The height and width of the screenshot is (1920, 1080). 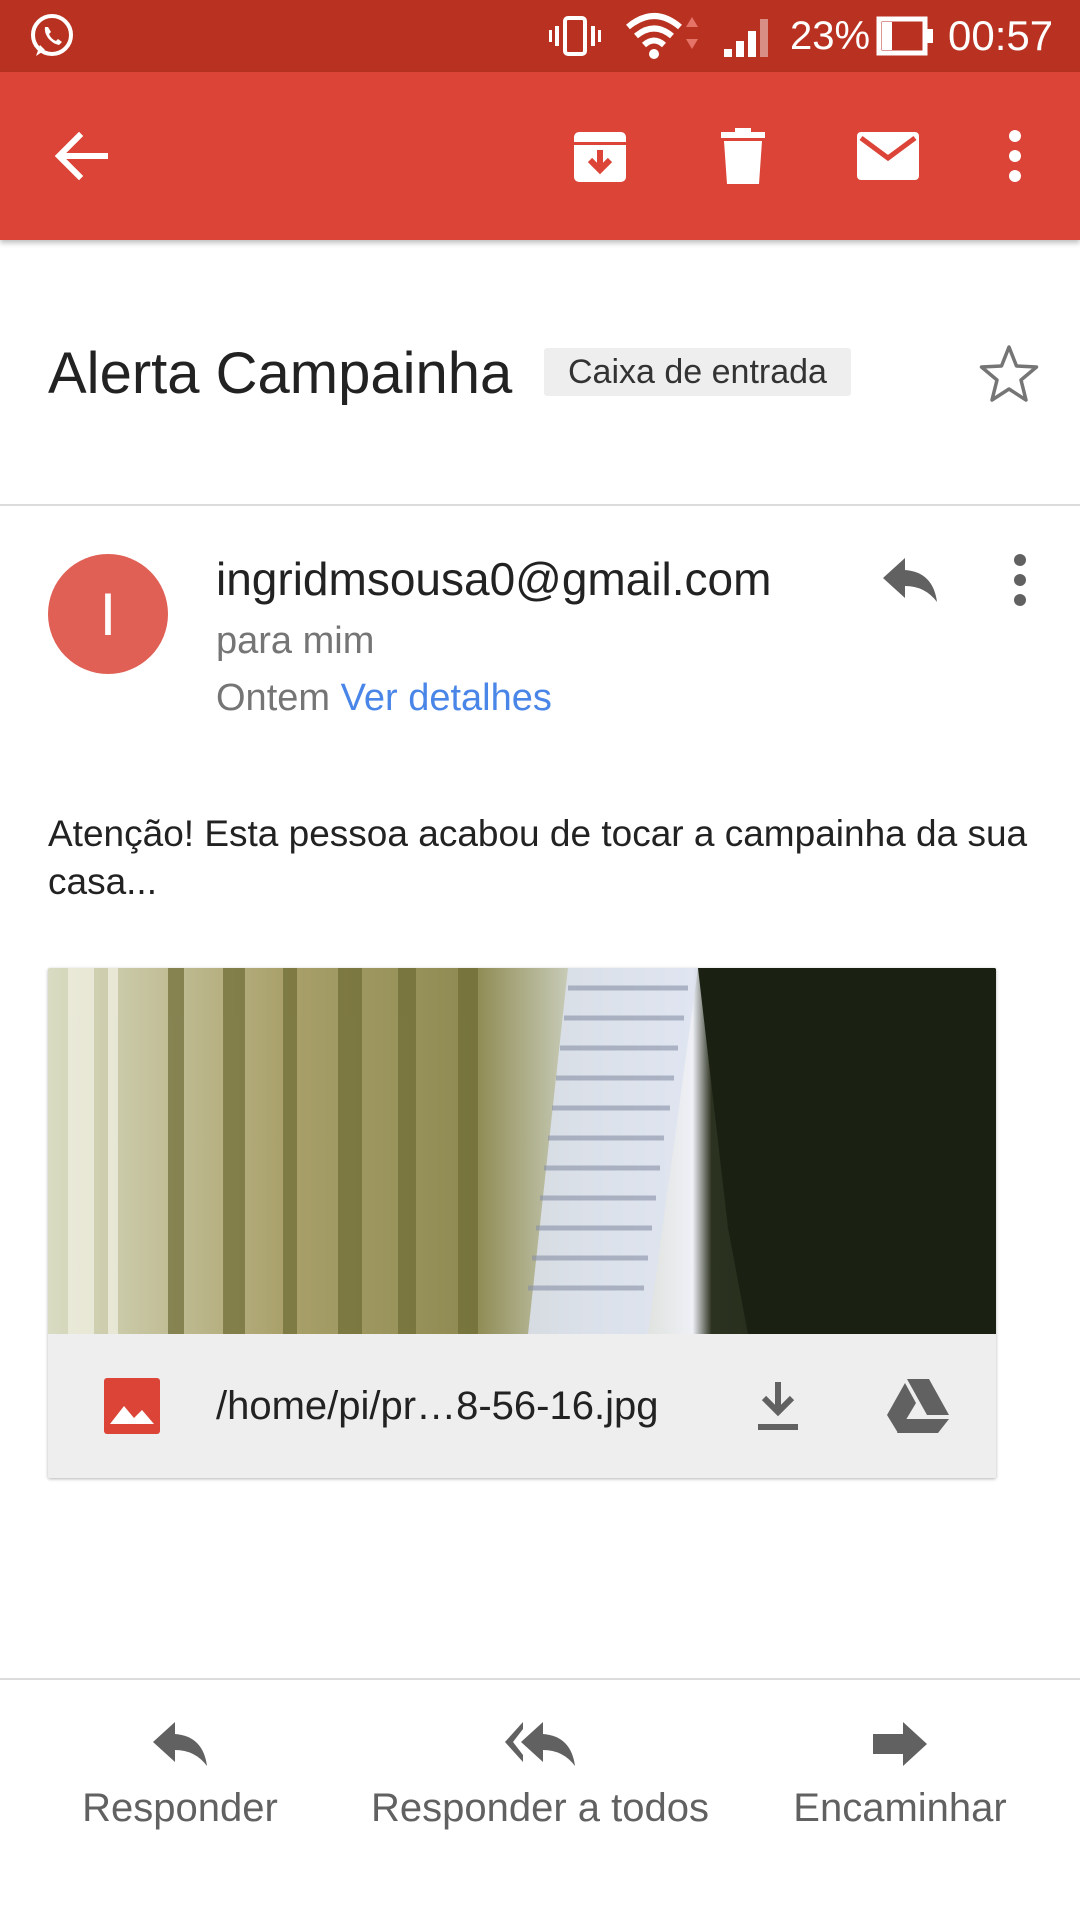 I want to click on divider, so click(x=540, y=505).